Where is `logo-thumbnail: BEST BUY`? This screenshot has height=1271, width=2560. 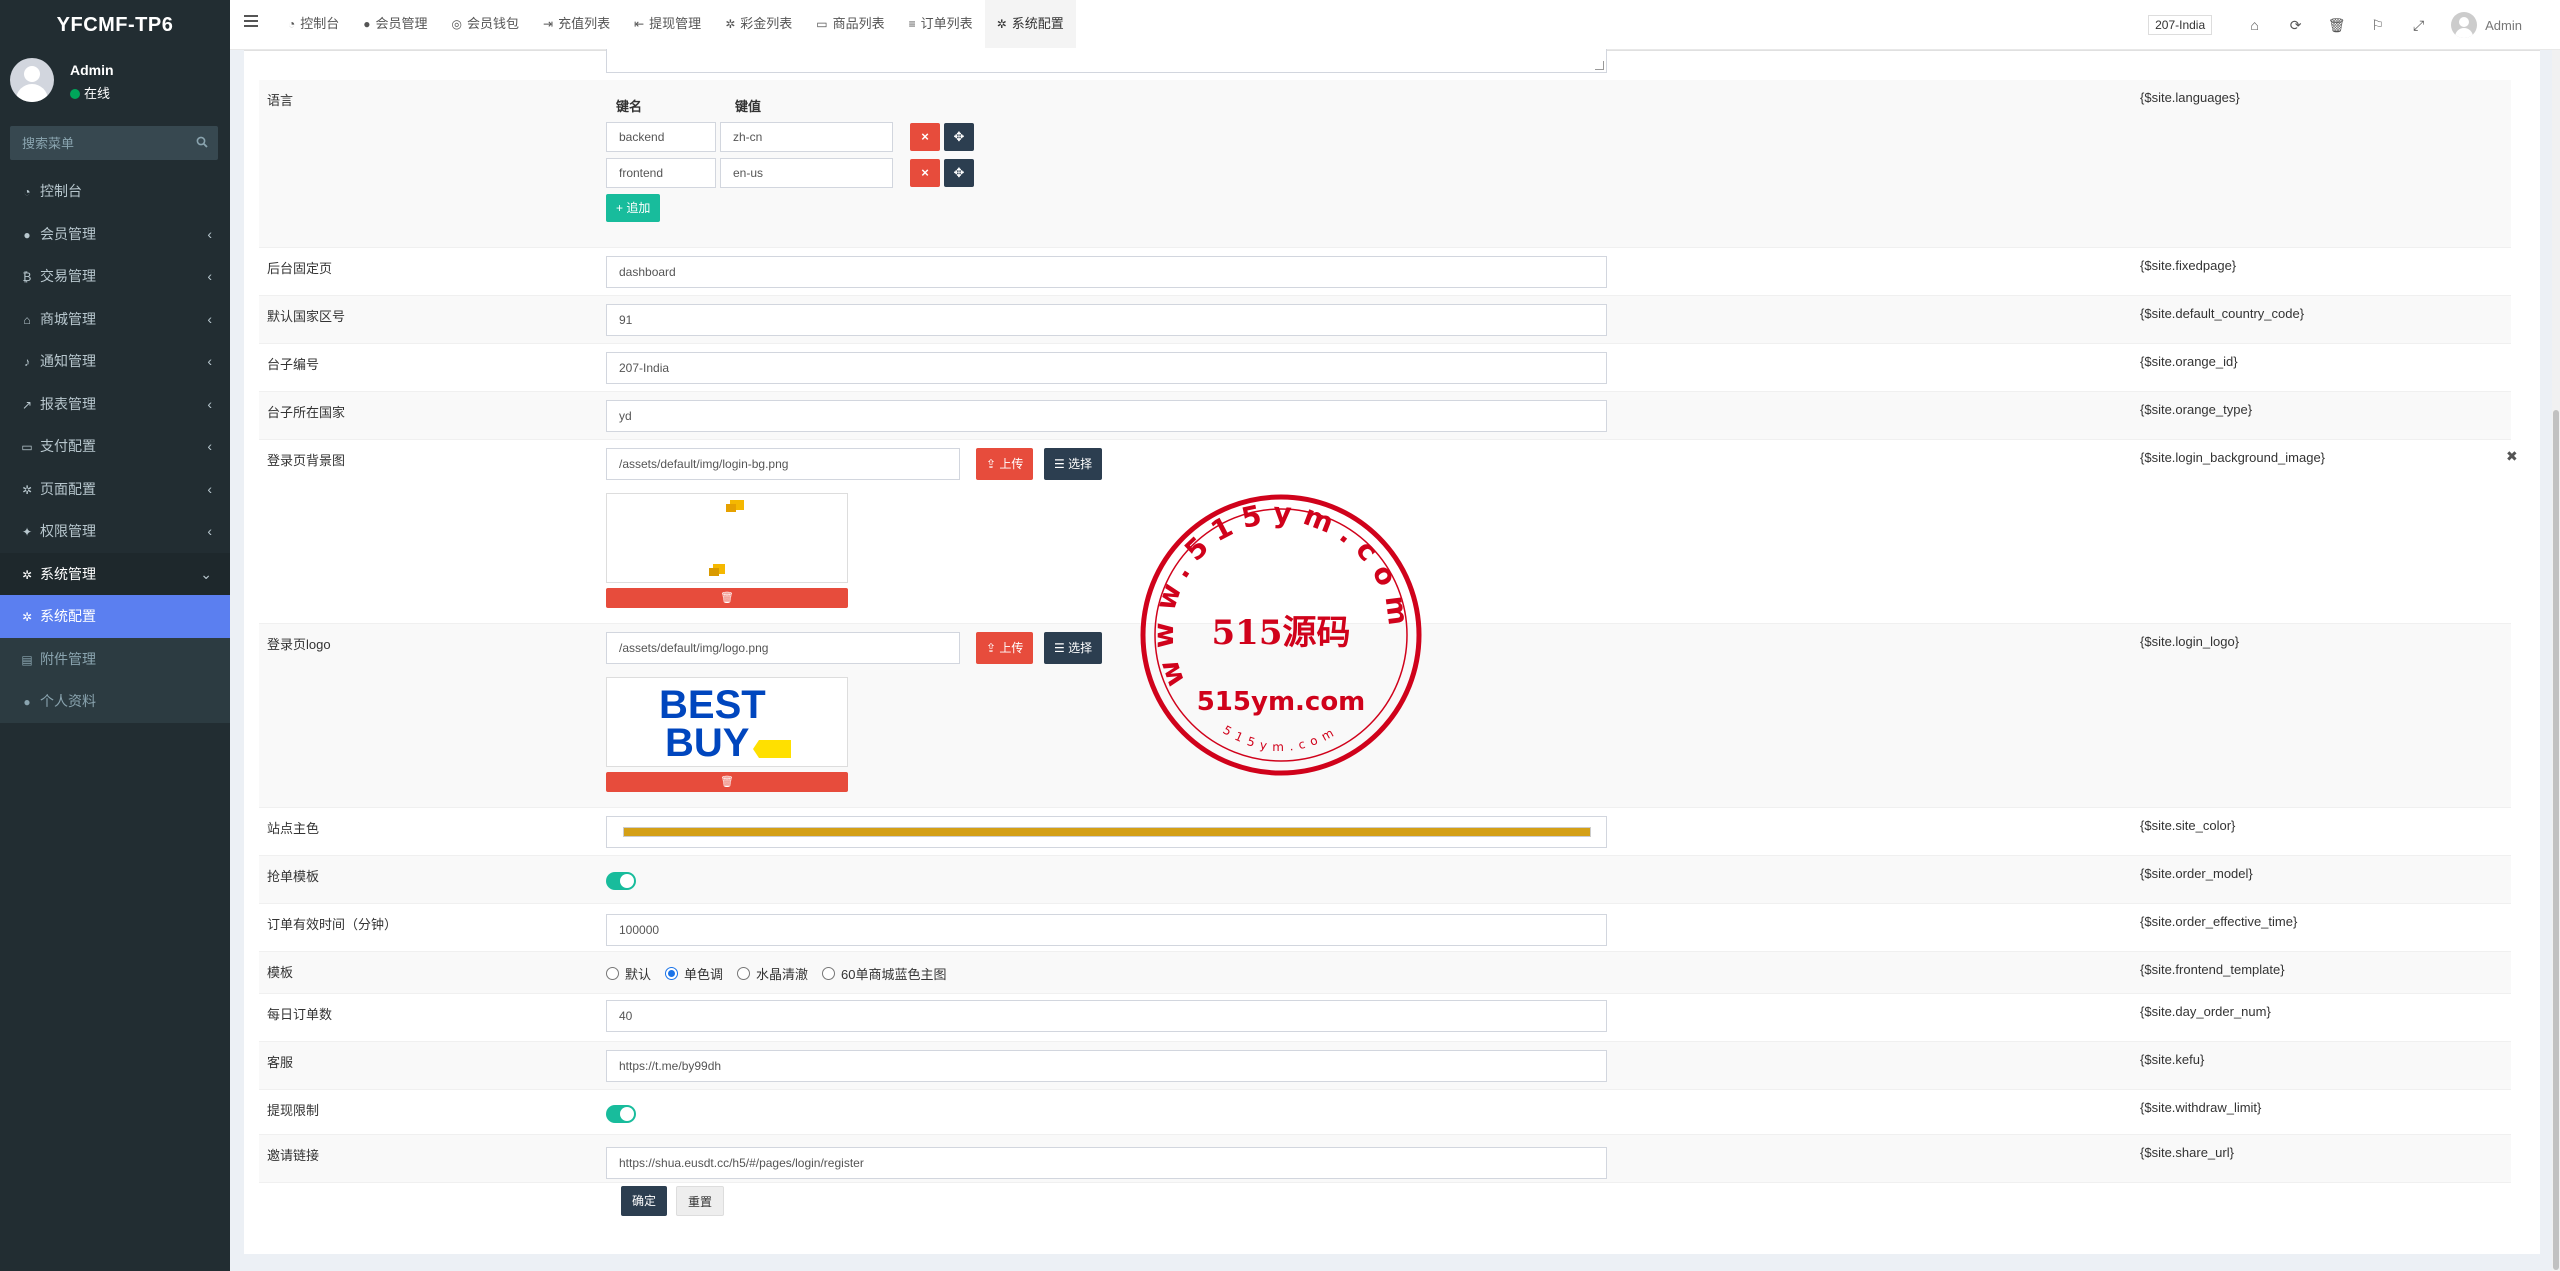
logo-thumbnail: BEST BUY is located at coordinates (725, 724).